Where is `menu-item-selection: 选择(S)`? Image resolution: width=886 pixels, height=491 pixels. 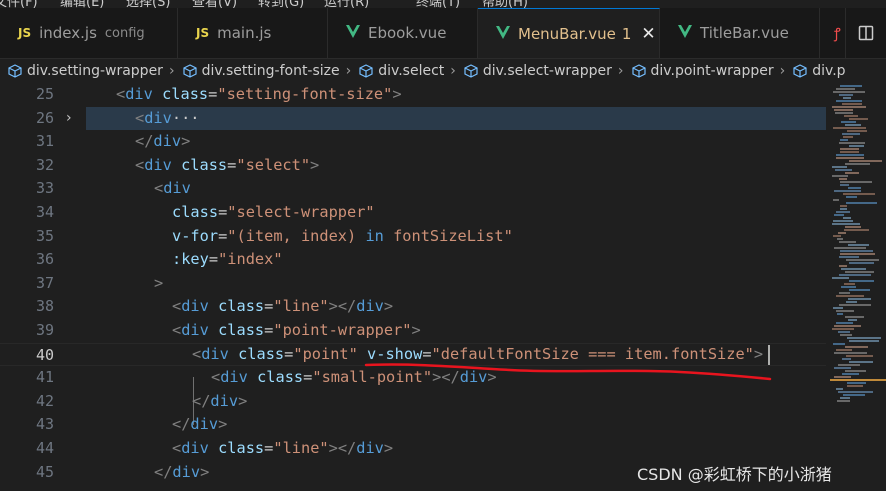 menu-item-selection: 选择(S) is located at coordinates (148, 4).